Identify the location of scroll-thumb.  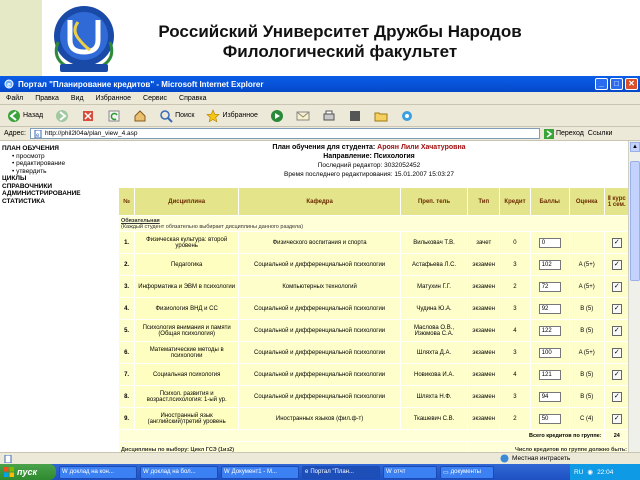
(635, 221).